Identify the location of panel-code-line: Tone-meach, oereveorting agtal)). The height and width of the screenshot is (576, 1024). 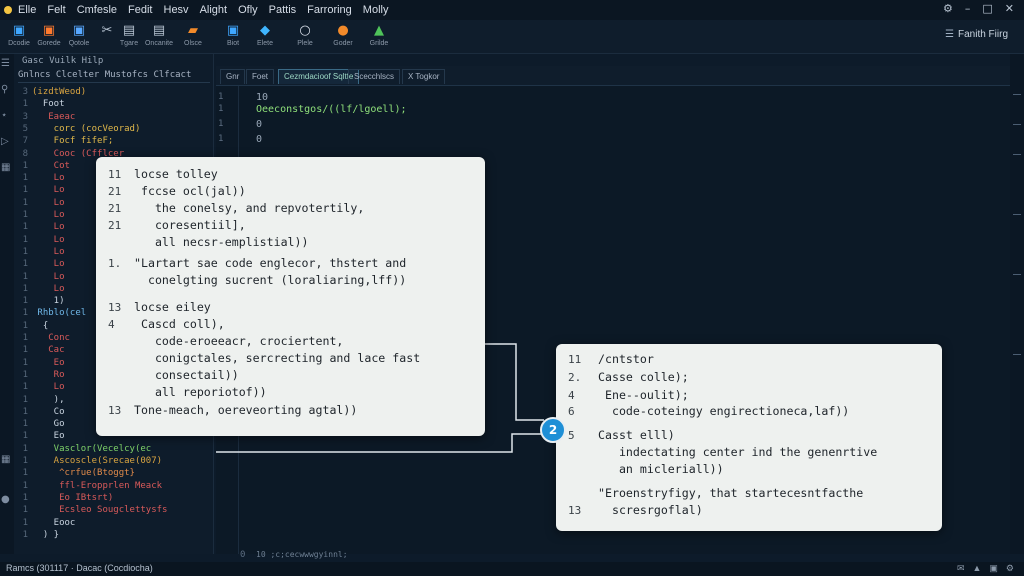
(246, 410).